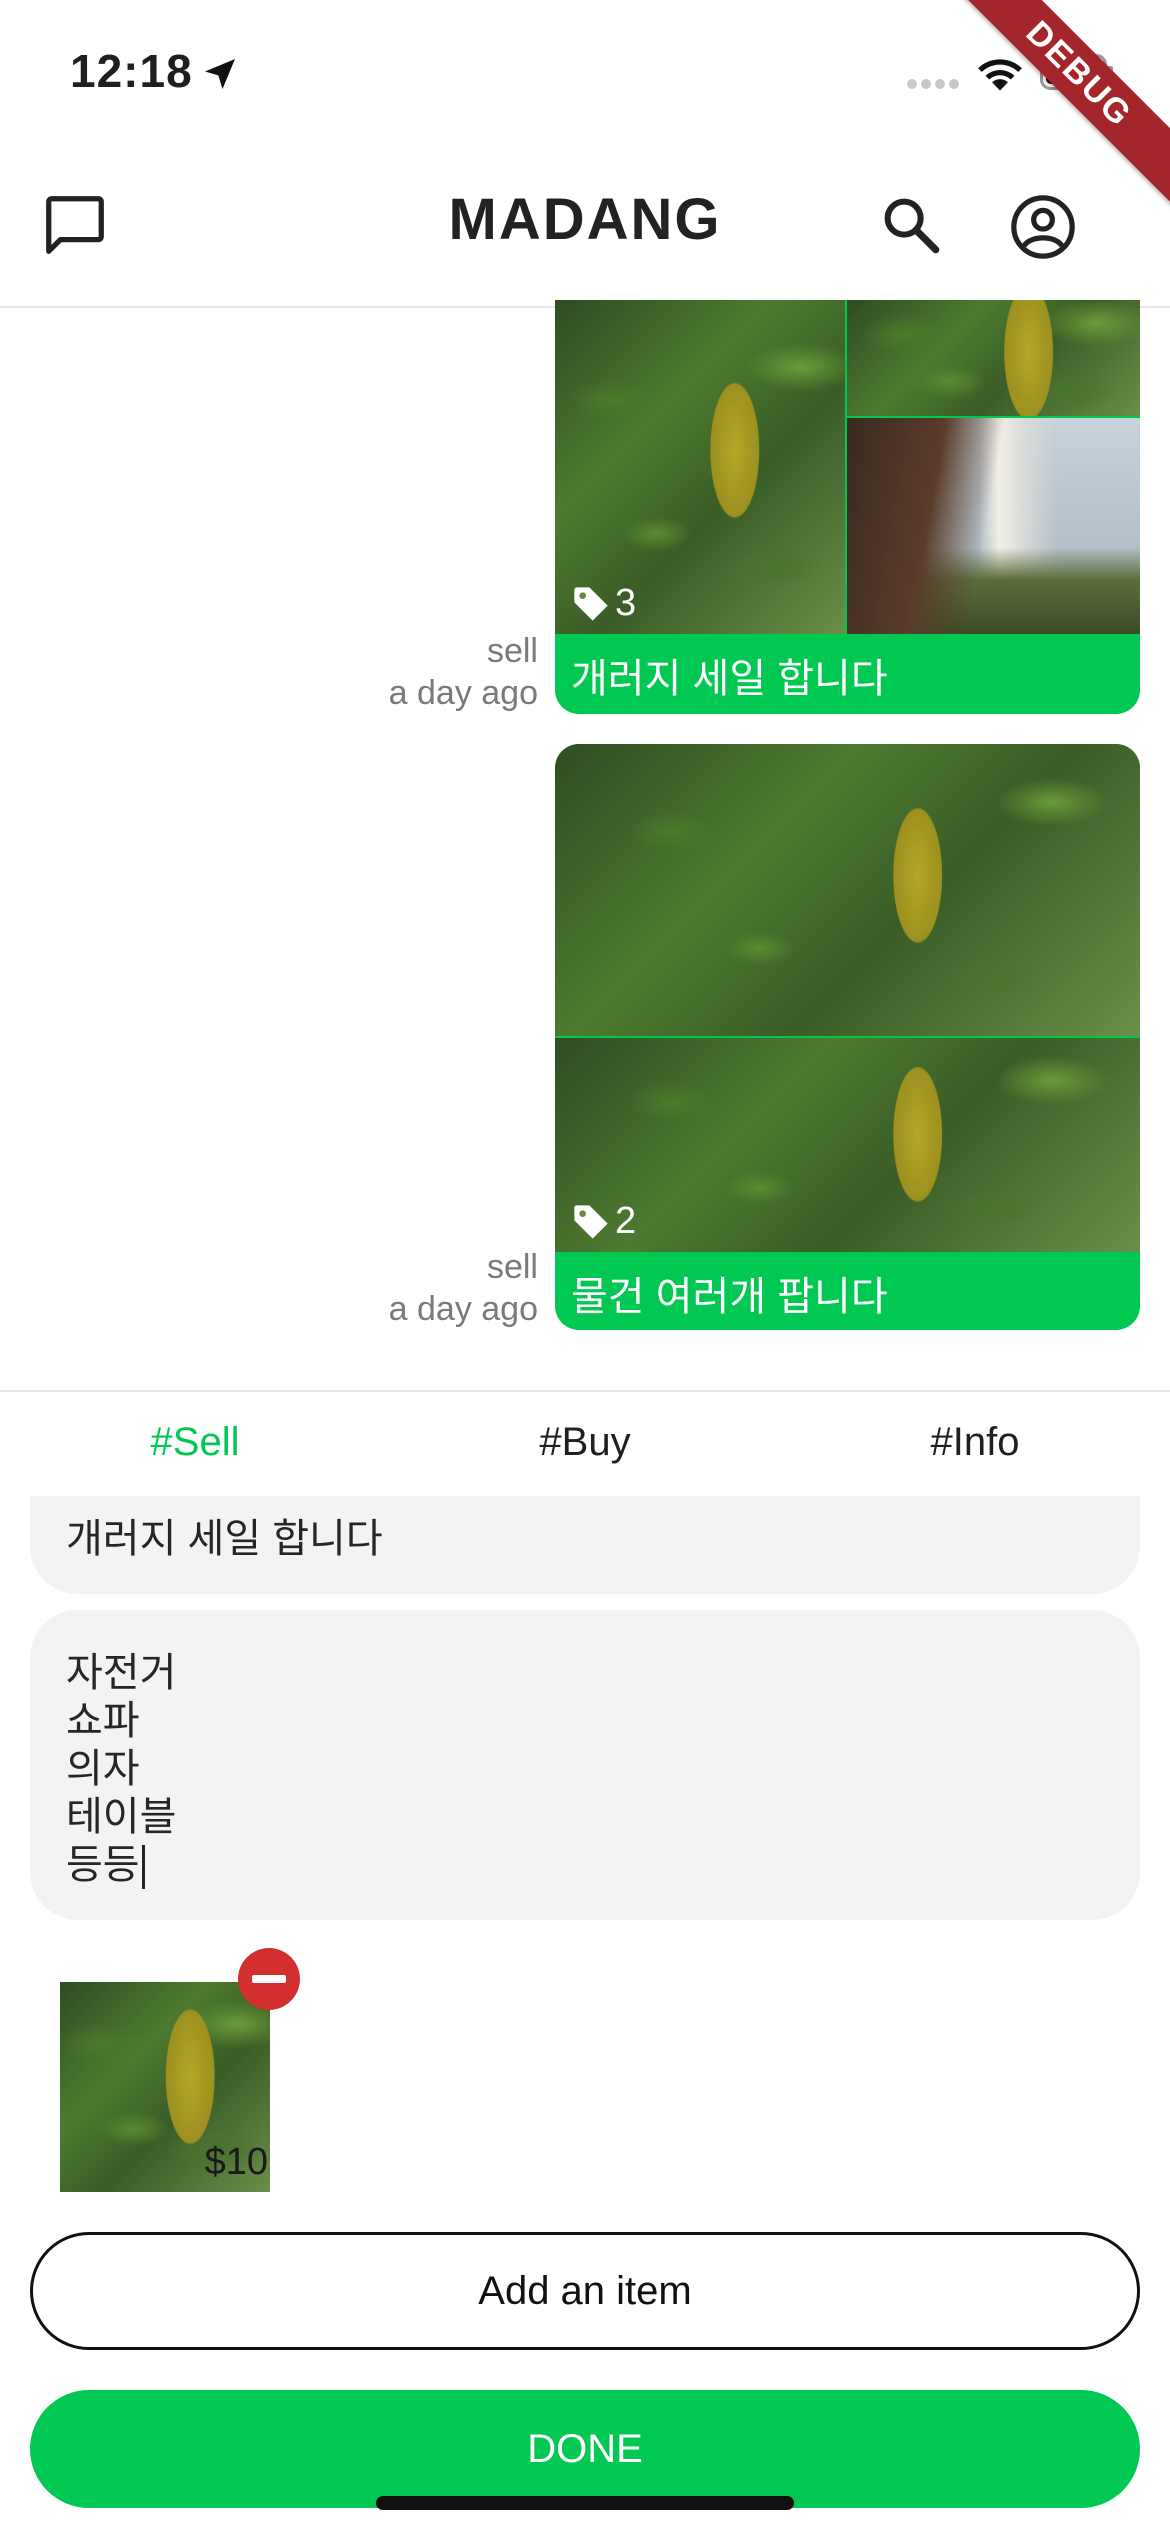 The width and height of the screenshot is (1170, 2532). What do you see at coordinates (585, 1545) in the screenshot?
I see `title-field: 개러지 세일 합니다` at bounding box center [585, 1545].